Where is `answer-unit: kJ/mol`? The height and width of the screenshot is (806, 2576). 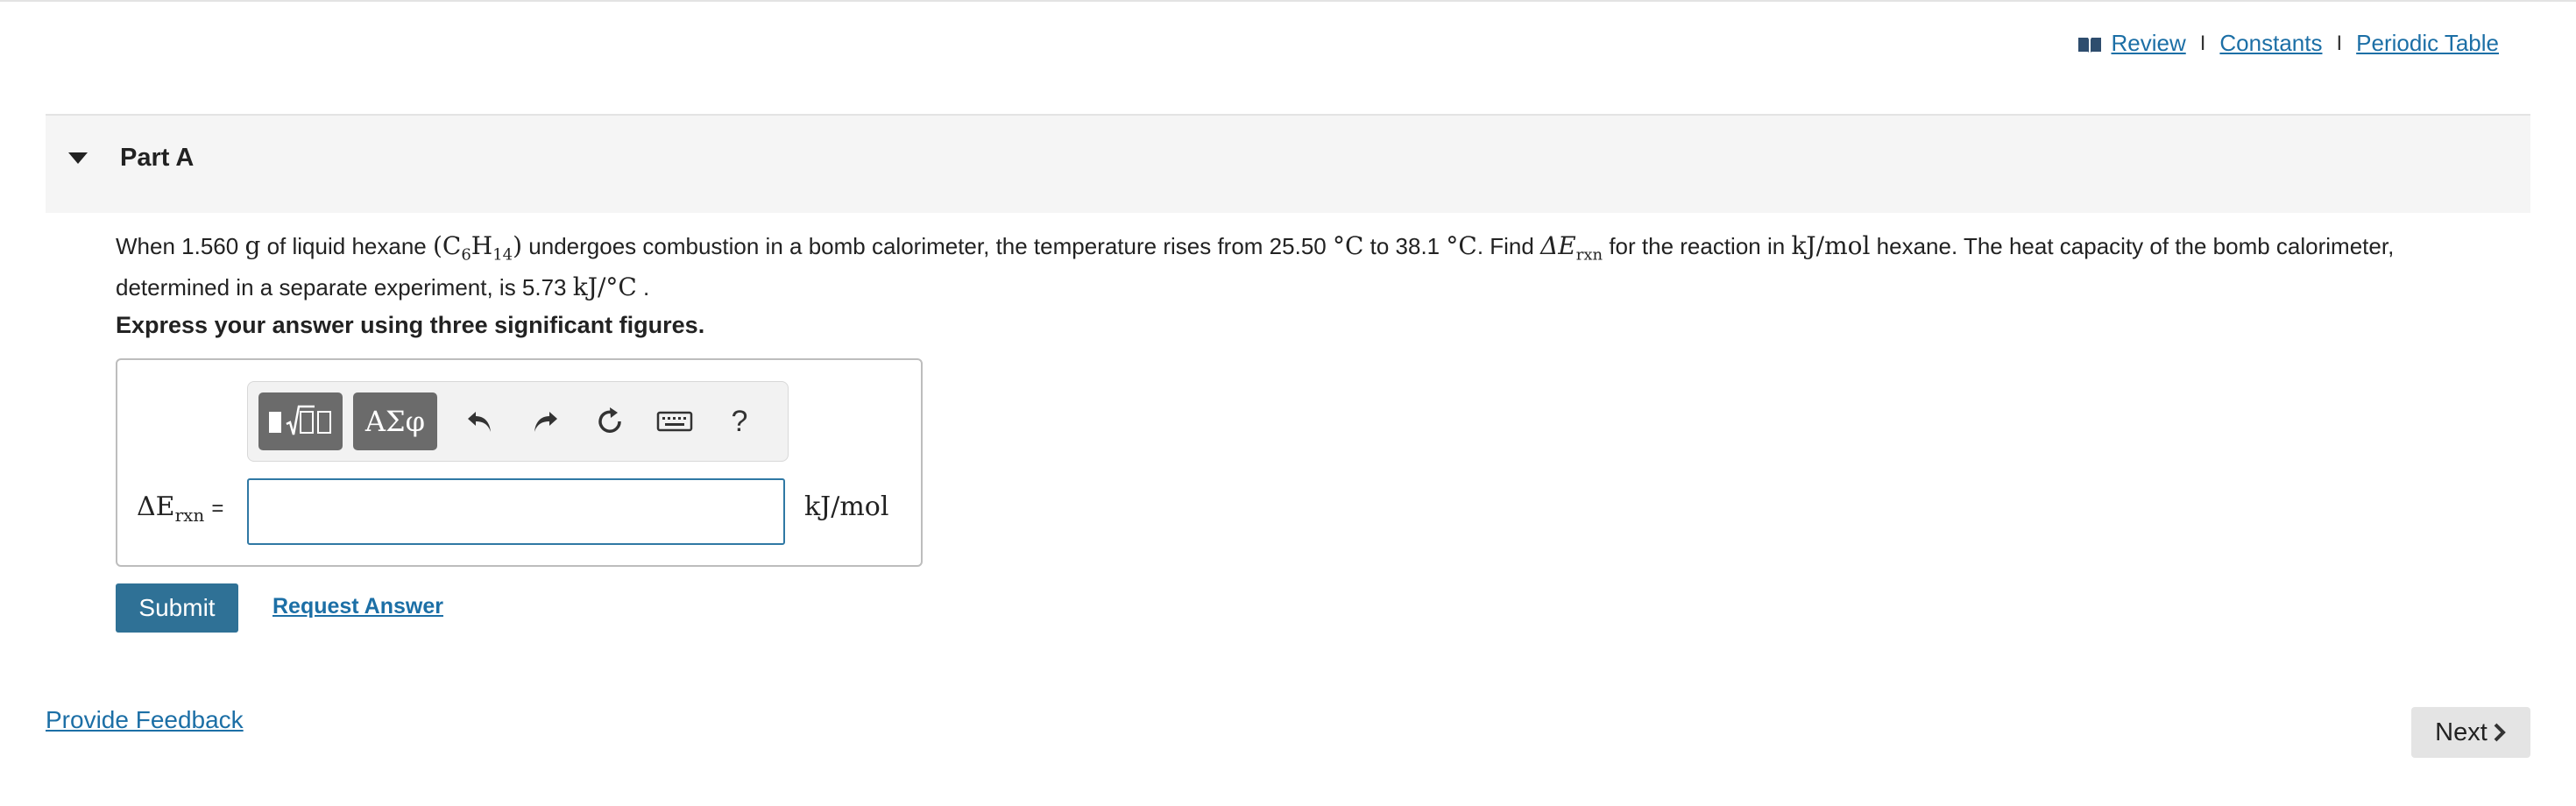 answer-unit: kJ/mol is located at coordinates (846, 506).